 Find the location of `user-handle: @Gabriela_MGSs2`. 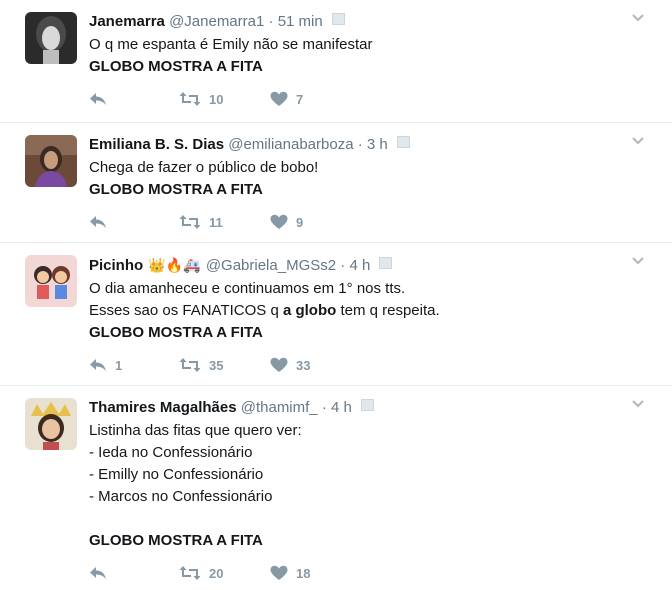

user-handle: @Gabriela_MGSs2 is located at coordinates (271, 265).